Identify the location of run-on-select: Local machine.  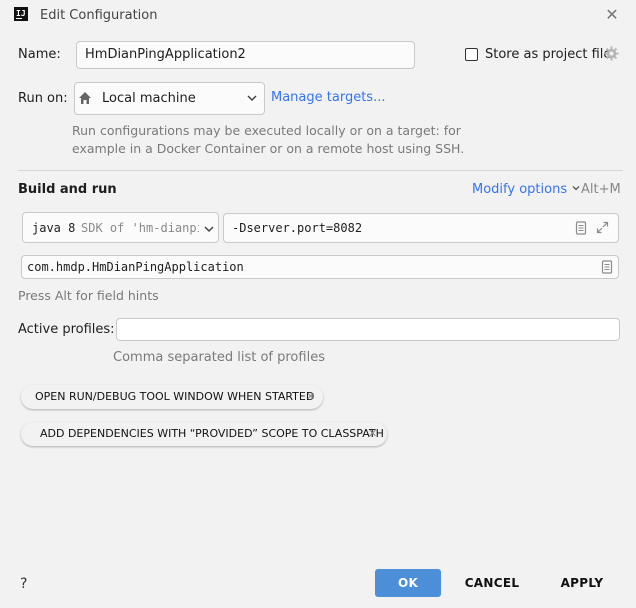
(169, 98).